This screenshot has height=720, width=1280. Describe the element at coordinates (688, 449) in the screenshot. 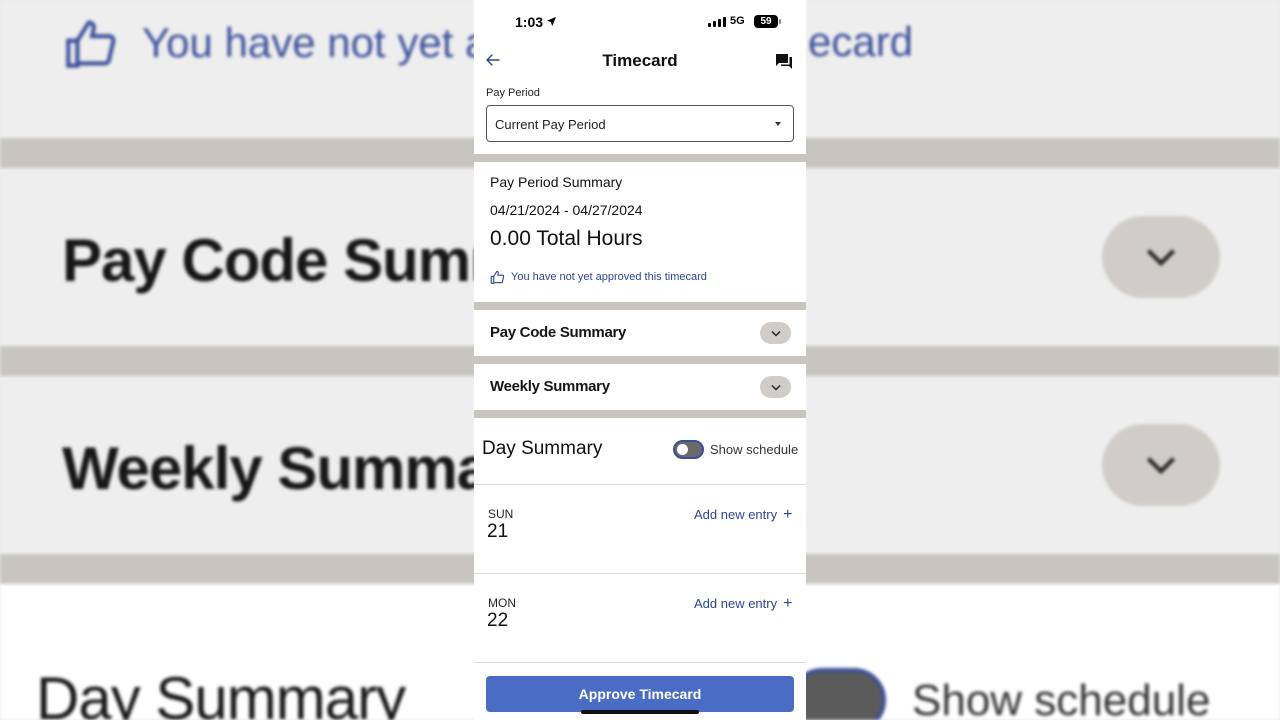

I see `show-schedule-toggle` at that location.